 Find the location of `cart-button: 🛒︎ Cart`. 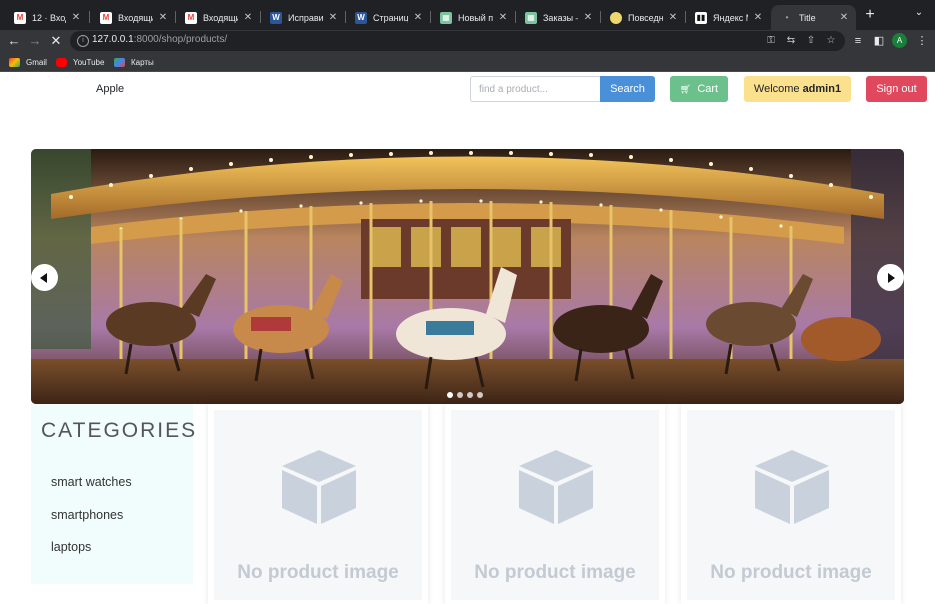

cart-button: 🛒︎ Cart is located at coordinates (699, 89).